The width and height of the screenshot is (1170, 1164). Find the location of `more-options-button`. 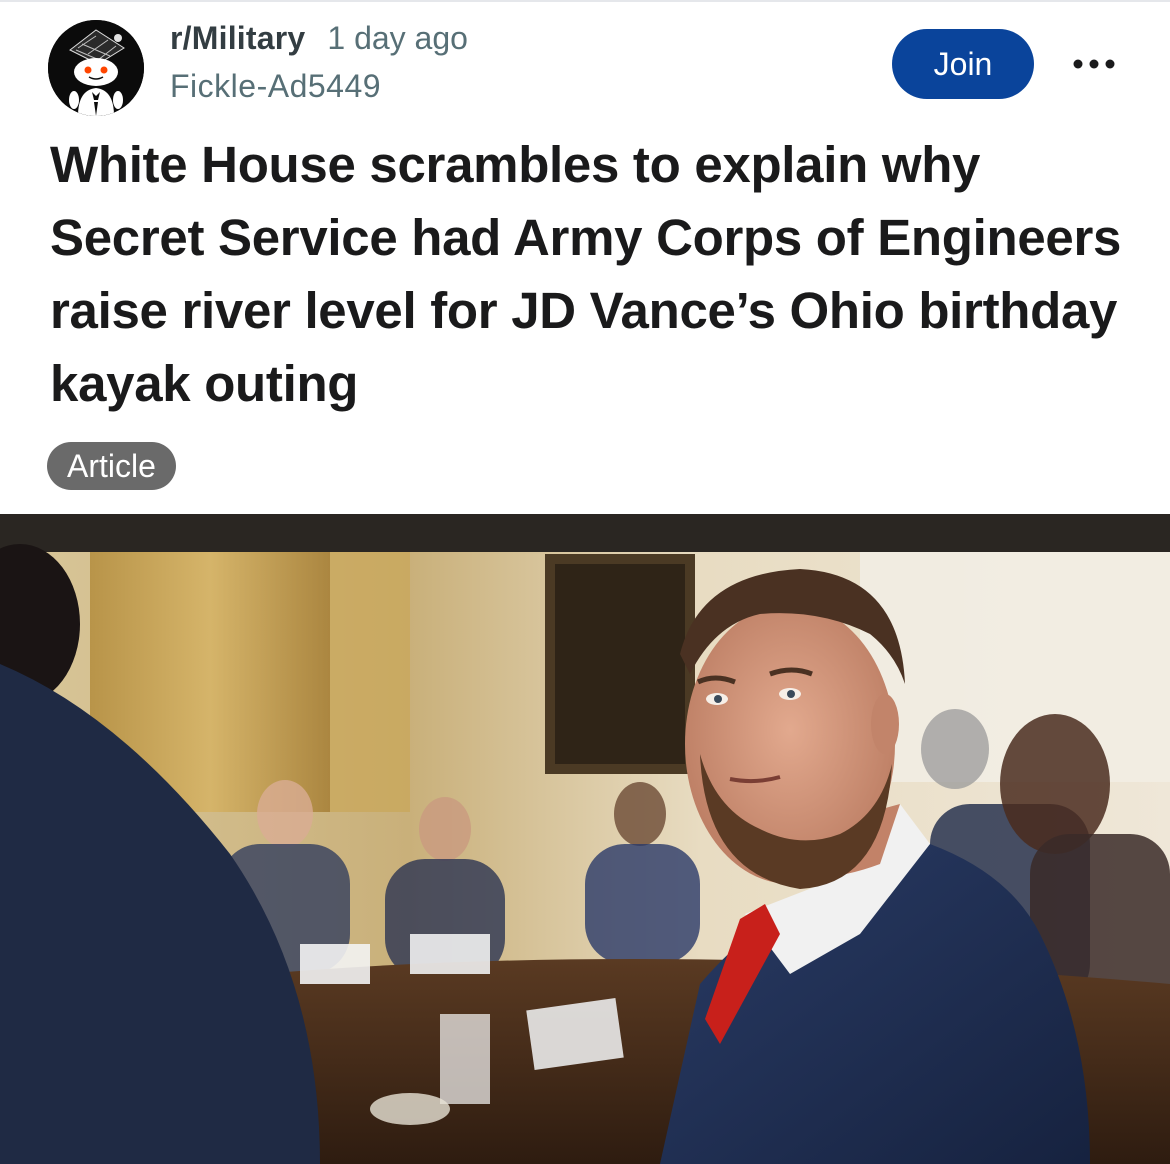

more-options-button is located at coordinates (1094, 64).